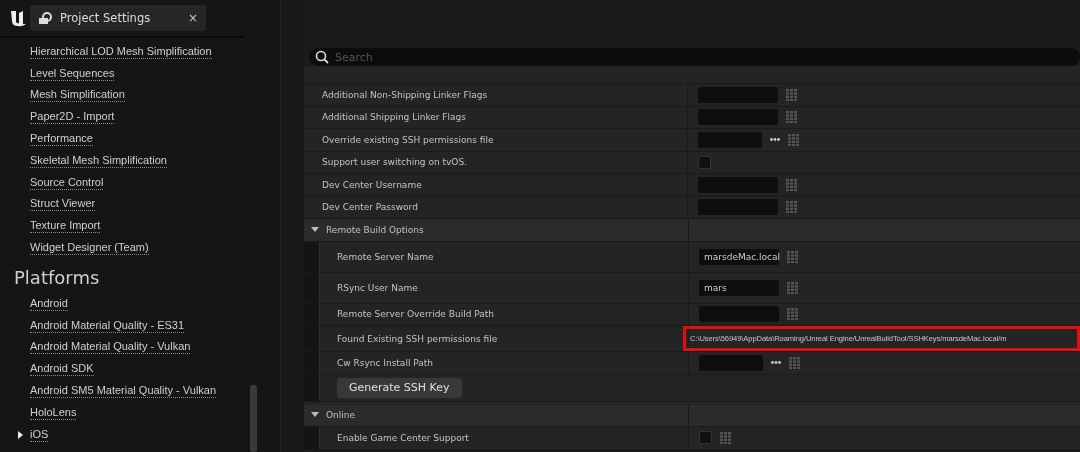  Describe the element at coordinates (98, 160) in the screenshot. I see `category-link: Skeletal Mesh Simplification` at that location.